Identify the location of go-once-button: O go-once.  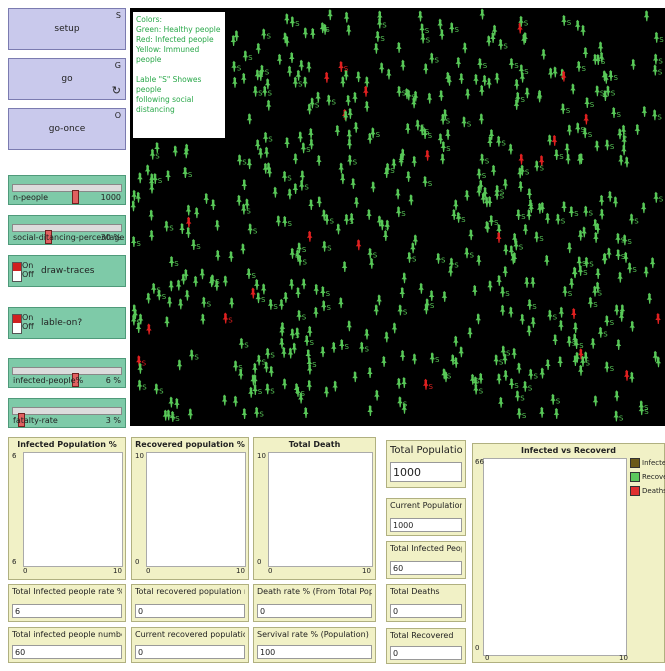
(67, 129).